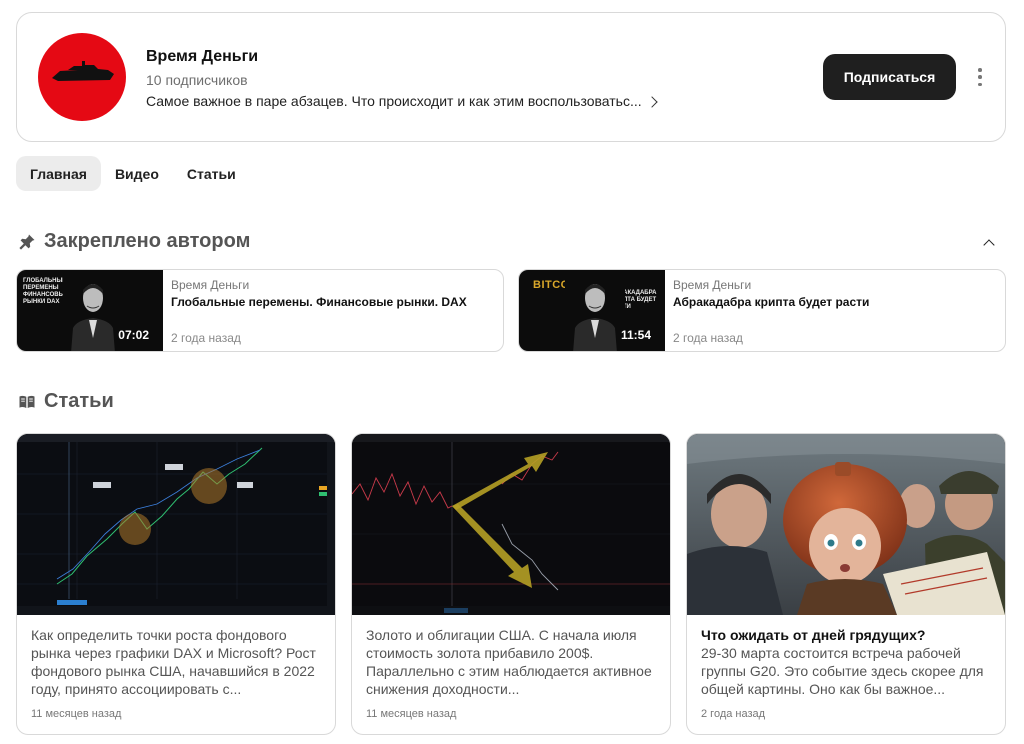 The image size is (1024, 744). I want to click on illustration-image, so click(846, 524).